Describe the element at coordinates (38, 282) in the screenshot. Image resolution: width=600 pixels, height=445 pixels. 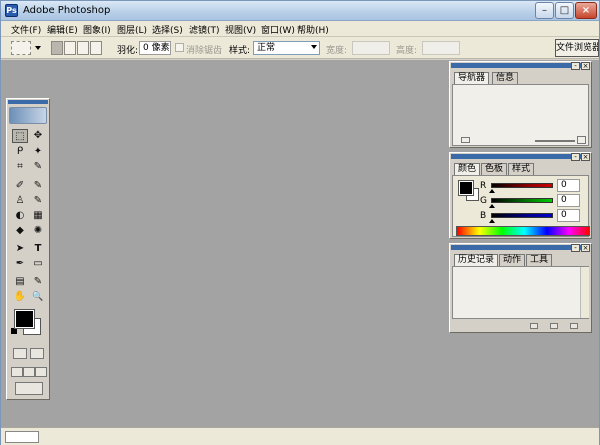
I see `eyedropper-tool-icon: ✎` at that location.